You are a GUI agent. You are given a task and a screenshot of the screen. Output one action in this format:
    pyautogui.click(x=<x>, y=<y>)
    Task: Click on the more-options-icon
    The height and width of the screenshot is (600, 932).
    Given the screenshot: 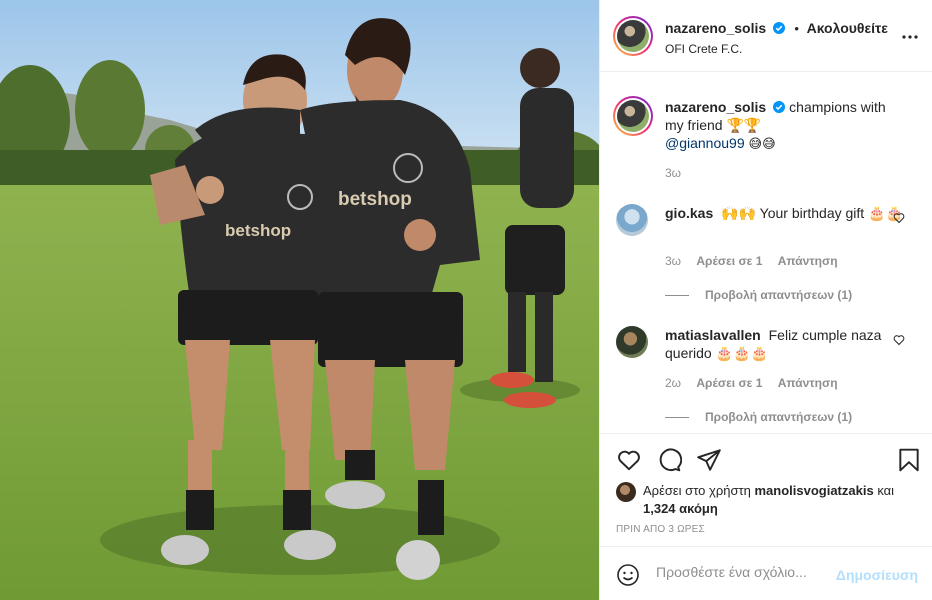 What is the action you would take?
    pyautogui.click(x=910, y=37)
    